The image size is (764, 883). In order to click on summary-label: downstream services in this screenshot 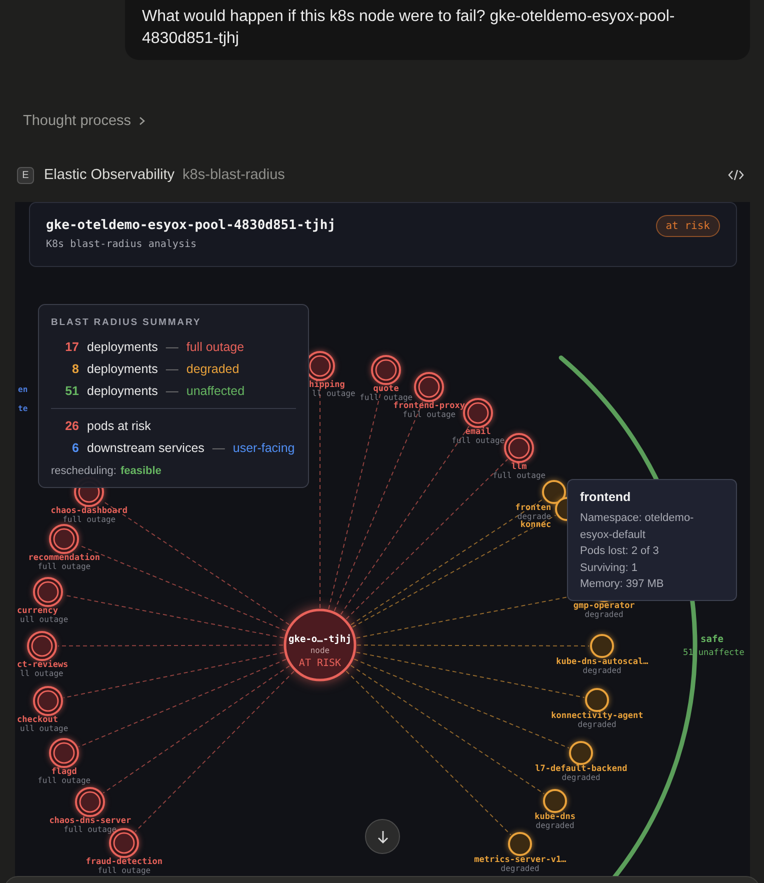, I will do `click(145, 448)`.